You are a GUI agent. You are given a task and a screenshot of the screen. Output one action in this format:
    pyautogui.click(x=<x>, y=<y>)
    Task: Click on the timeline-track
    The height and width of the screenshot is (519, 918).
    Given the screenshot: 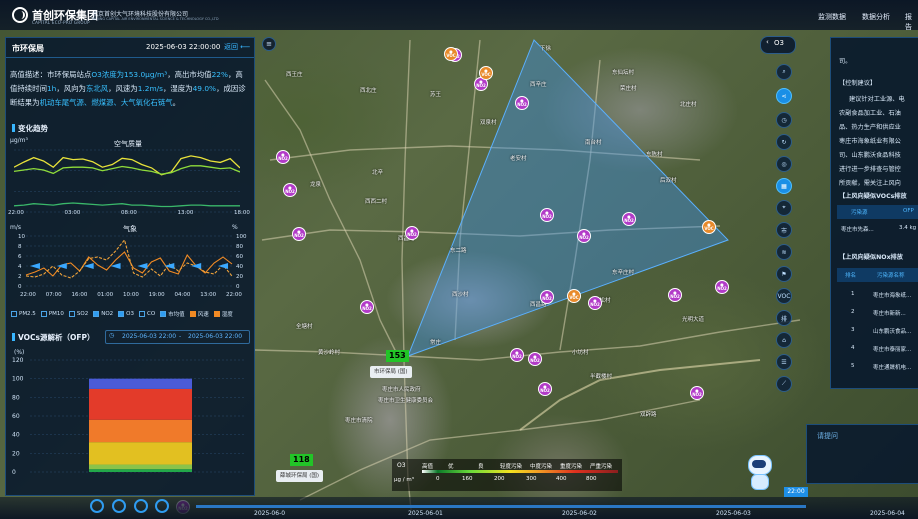 What is the action you would take?
    pyautogui.click(x=501, y=506)
    